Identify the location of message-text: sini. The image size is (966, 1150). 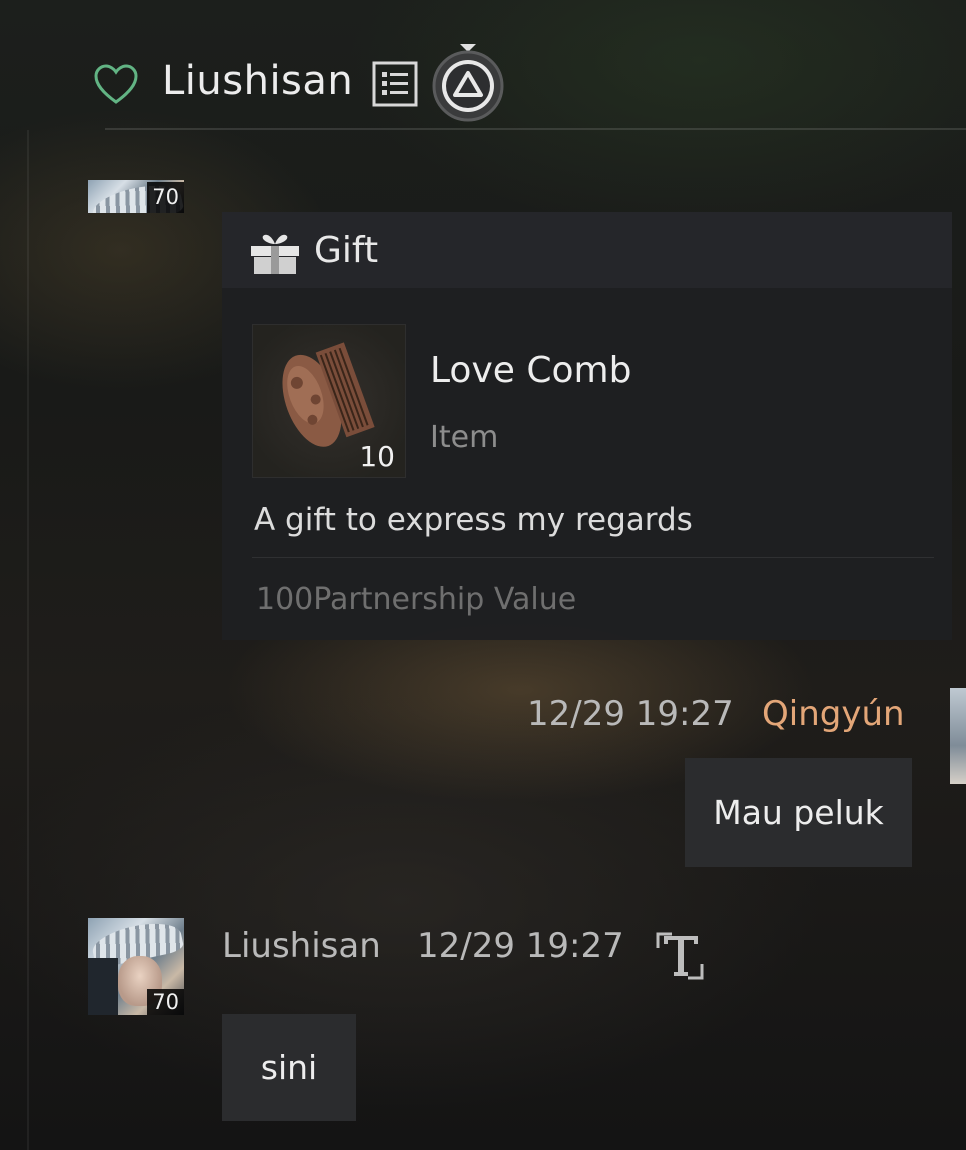
(289, 1067).